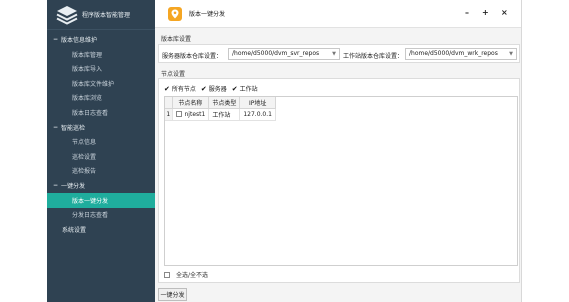  I want to click on nav-group-inspection: − 智能巡检, so click(101, 127).